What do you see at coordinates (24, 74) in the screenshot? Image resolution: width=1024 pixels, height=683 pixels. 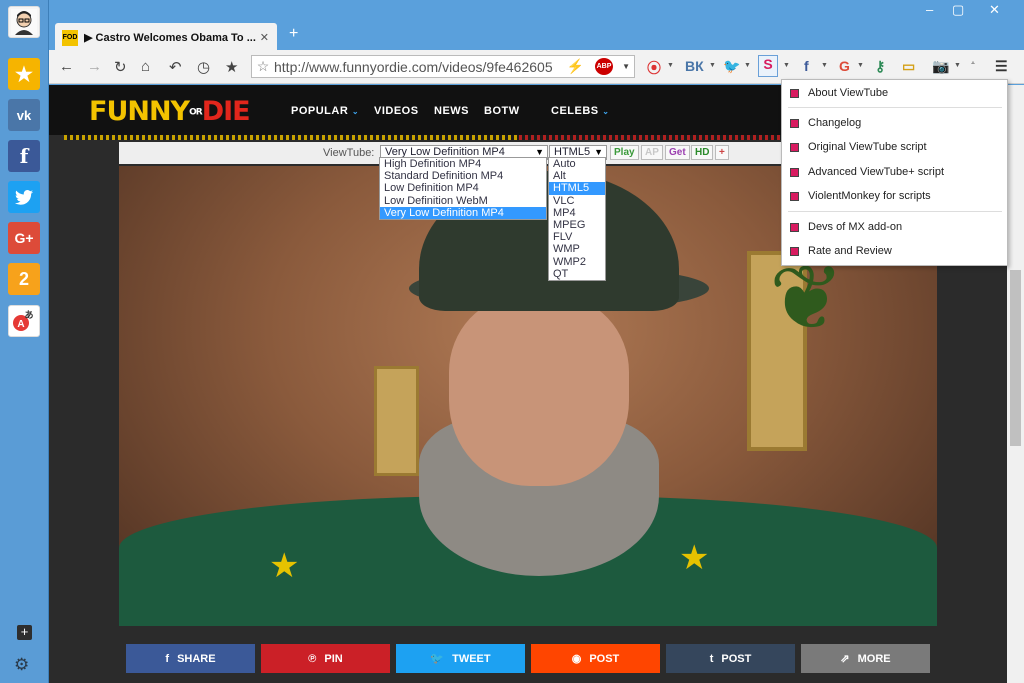 I see `favorites-star-icon: ★` at bounding box center [24, 74].